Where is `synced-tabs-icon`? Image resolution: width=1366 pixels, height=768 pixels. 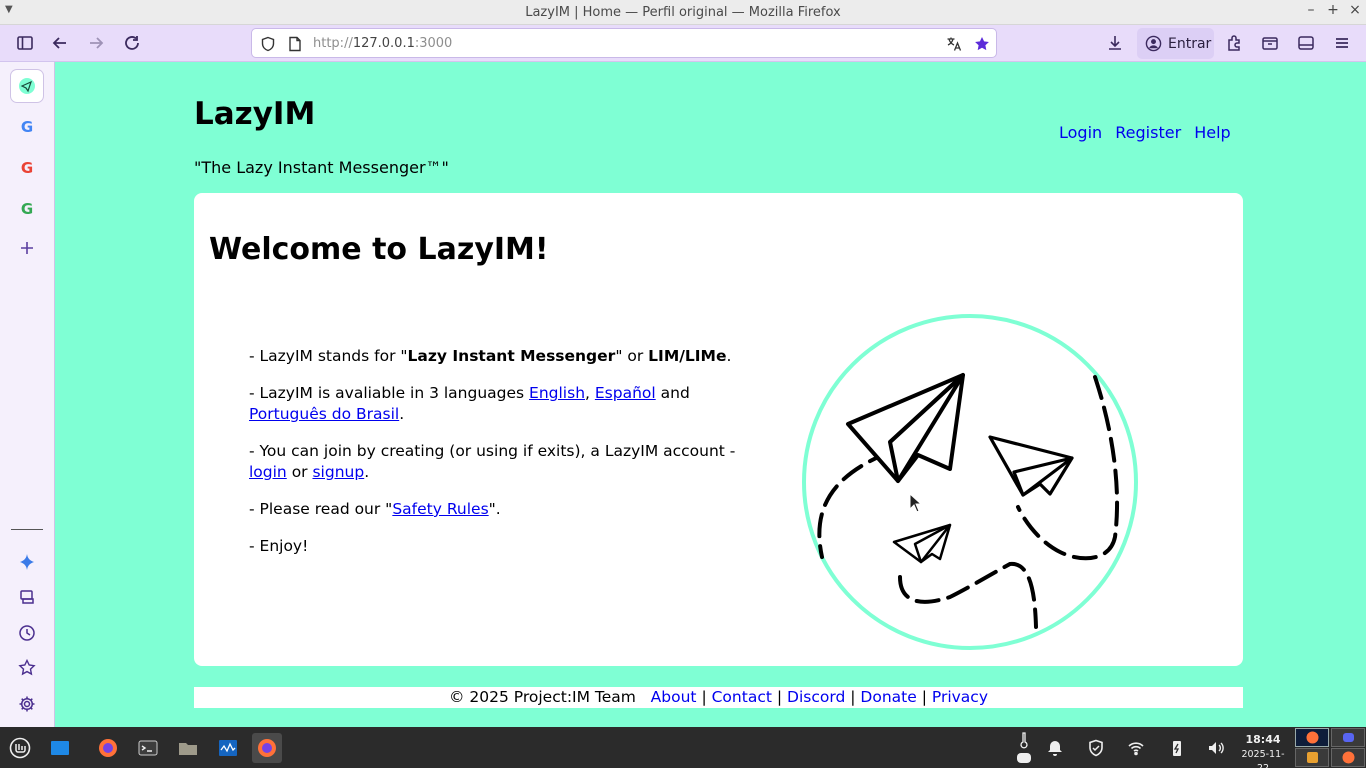 synced-tabs-icon is located at coordinates (27, 597).